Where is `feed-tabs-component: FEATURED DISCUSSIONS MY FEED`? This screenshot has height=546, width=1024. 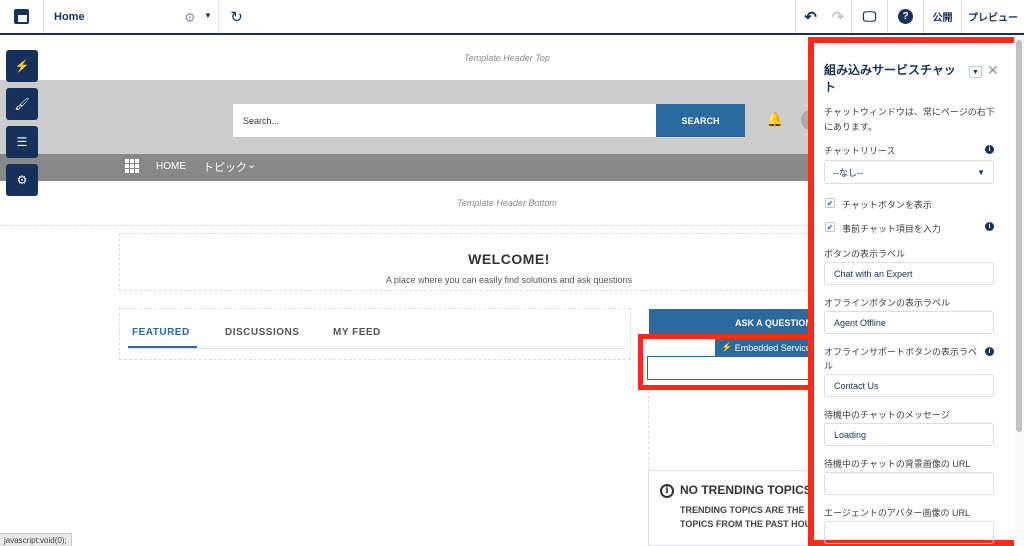
feed-tabs-component: FEATURED DISCUSSIONS MY FEED is located at coordinates (375, 334).